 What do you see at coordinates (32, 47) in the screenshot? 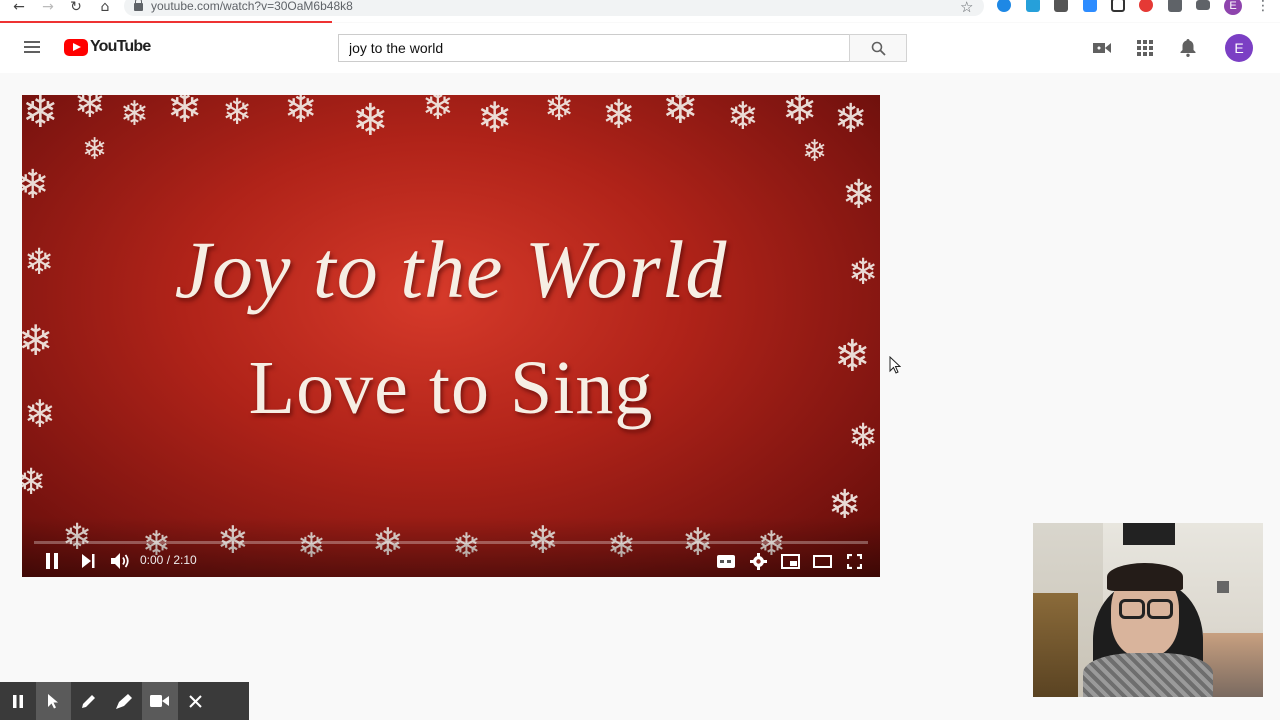
I see `menu-icon` at bounding box center [32, 47].